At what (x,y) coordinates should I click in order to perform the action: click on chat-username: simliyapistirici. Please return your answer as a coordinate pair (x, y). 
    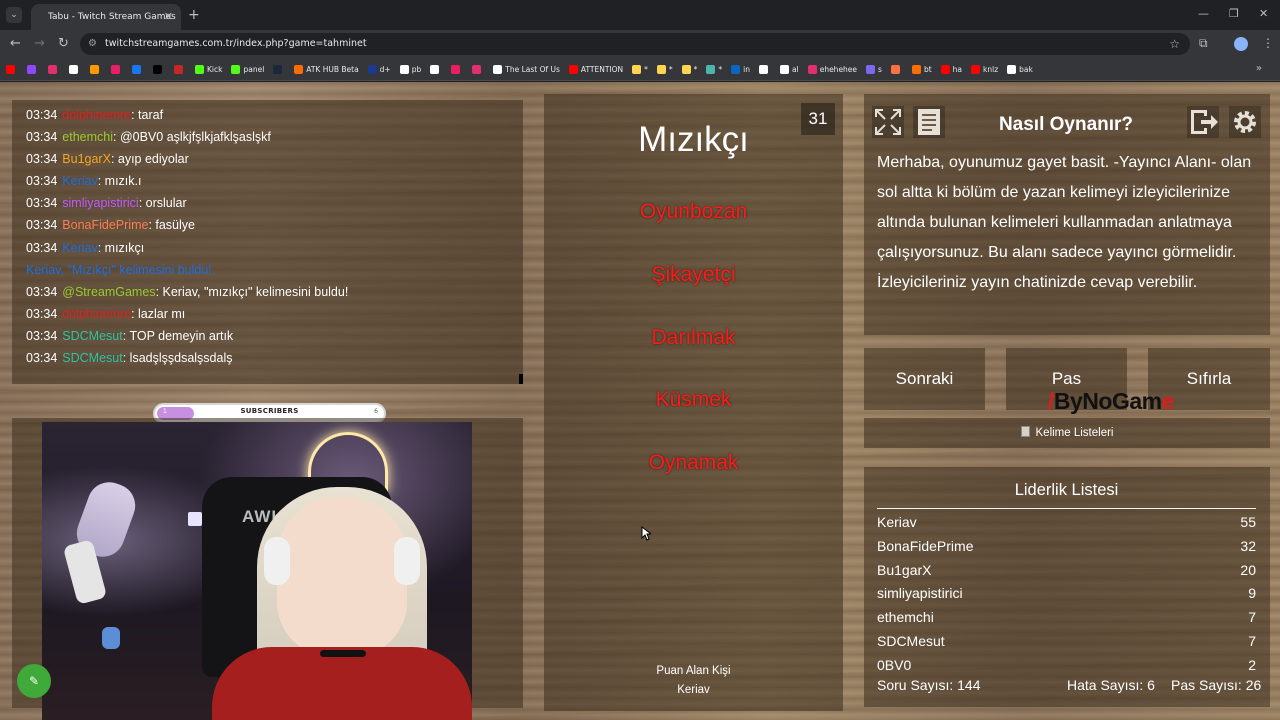
    Looking at the image, I should click on (100, 203).